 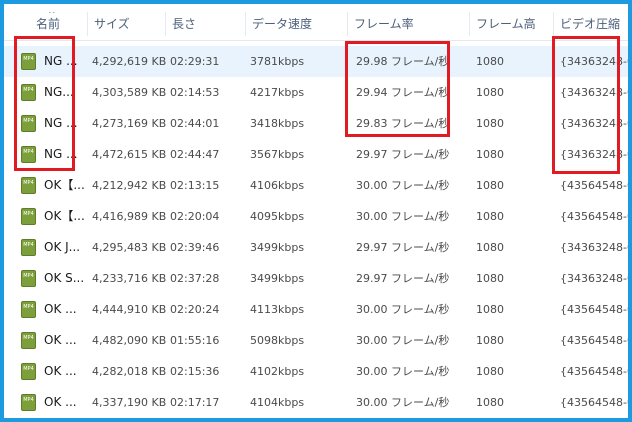 What do you see at coordinates (512, 24) in the screenshot?
I see `column-header-frame-height: フレーム高` at bounding box center [512, 24].